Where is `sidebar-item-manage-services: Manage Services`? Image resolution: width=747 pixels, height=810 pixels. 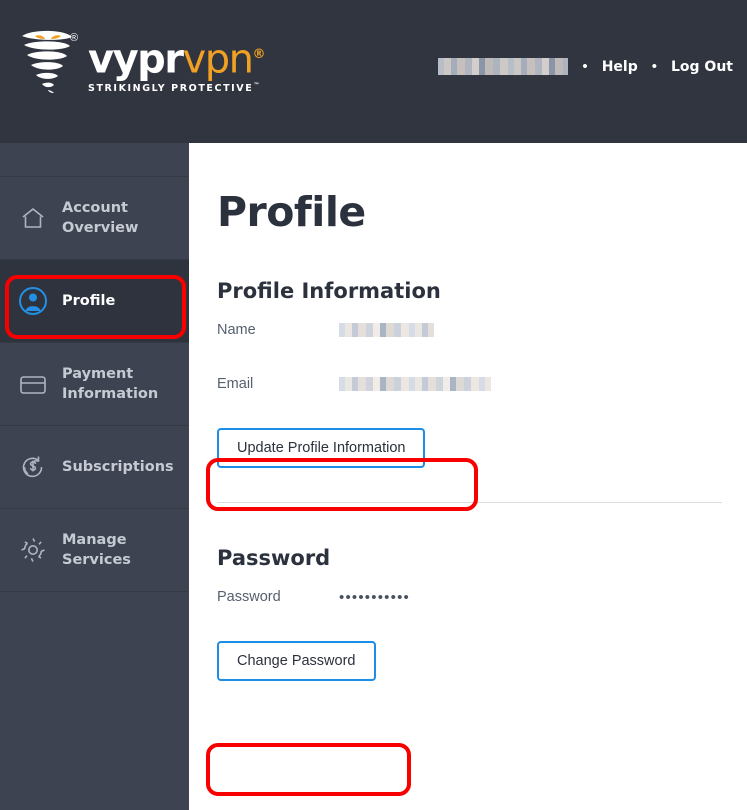
sidebar-item-manage-services: Manage Services is located at coordinates (94, 550).